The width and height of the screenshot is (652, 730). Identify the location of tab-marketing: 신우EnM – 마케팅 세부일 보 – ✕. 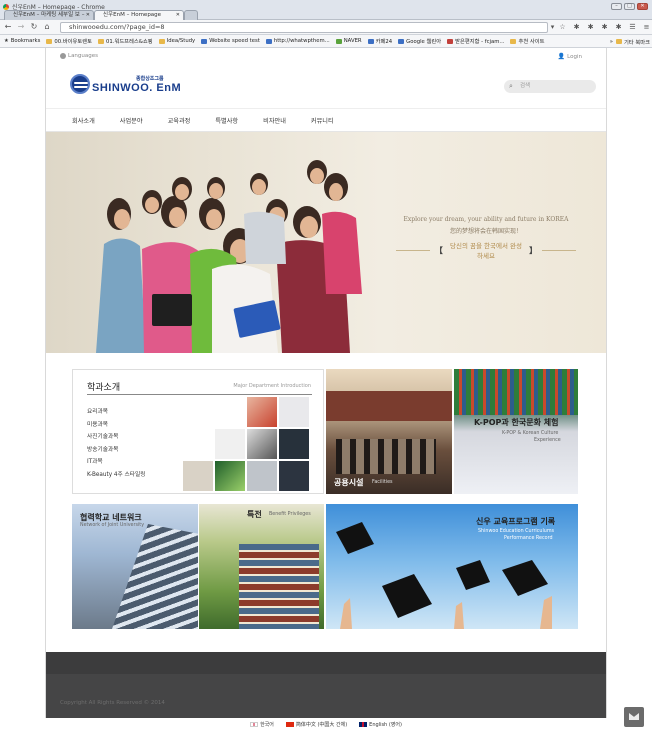
(49, 15).